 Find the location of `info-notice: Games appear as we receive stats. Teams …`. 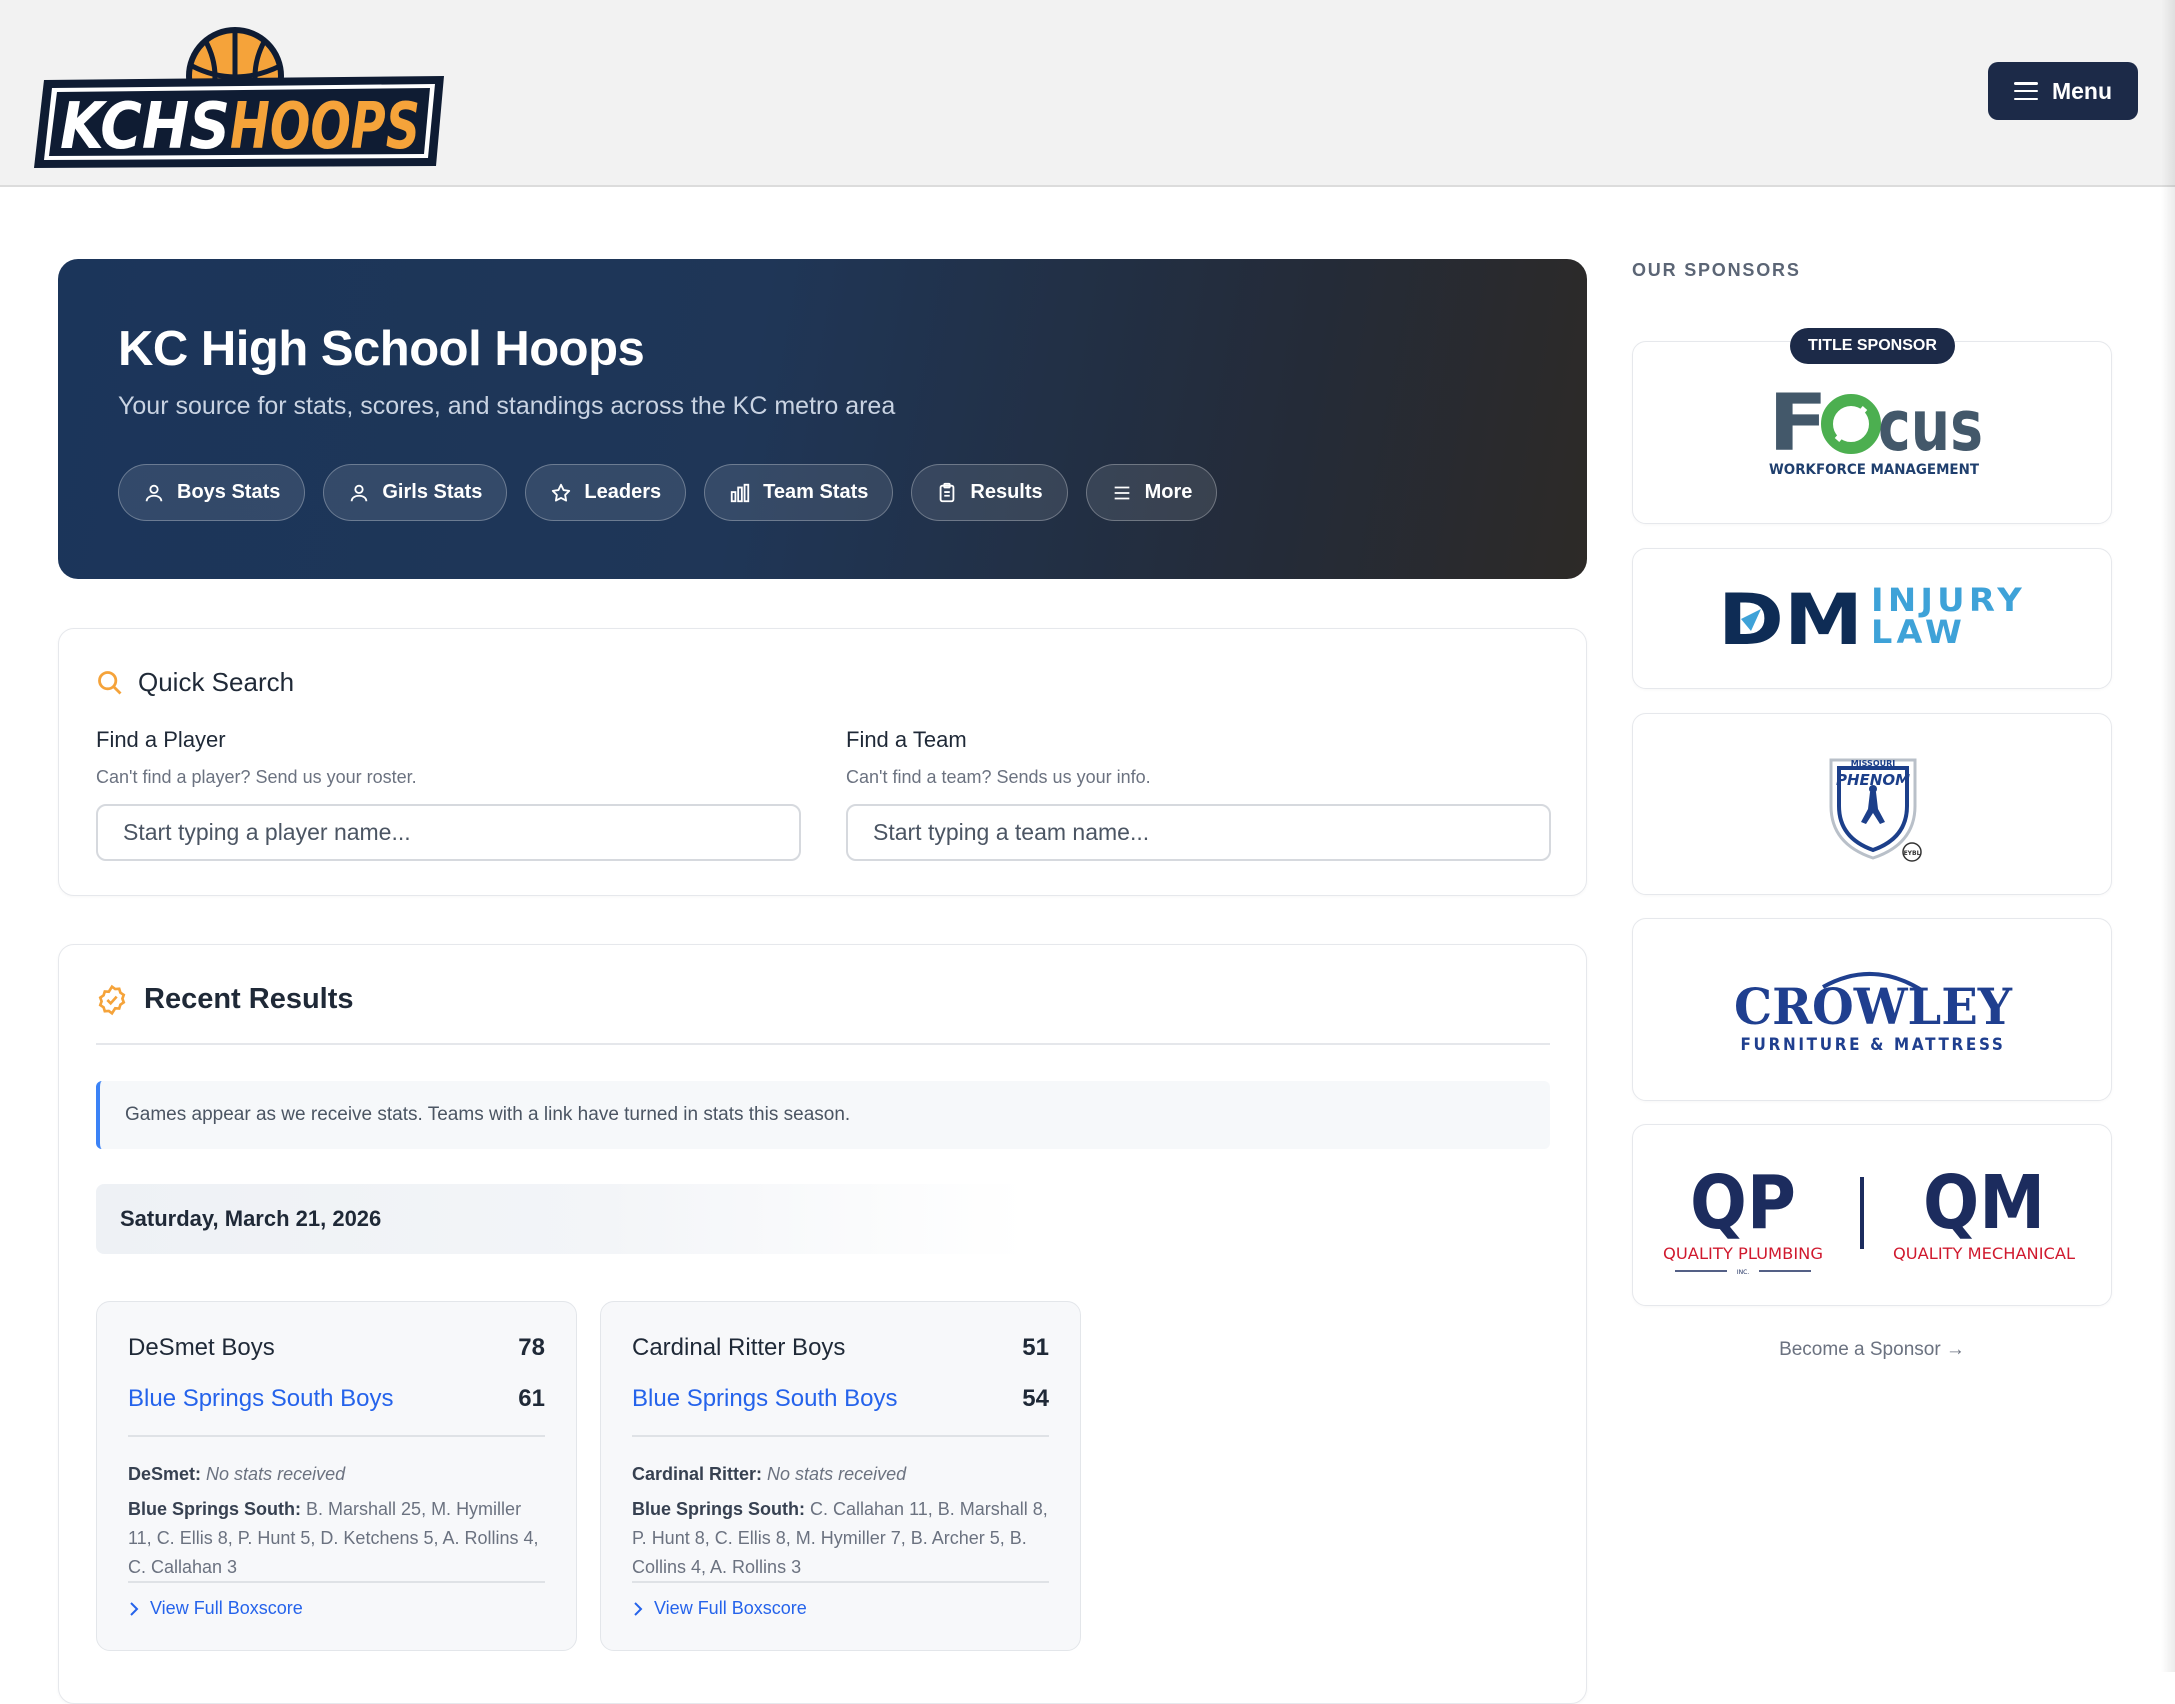

info-notice: Games appear as we receive stats. Teams … is located at coordinates (823, 1115).